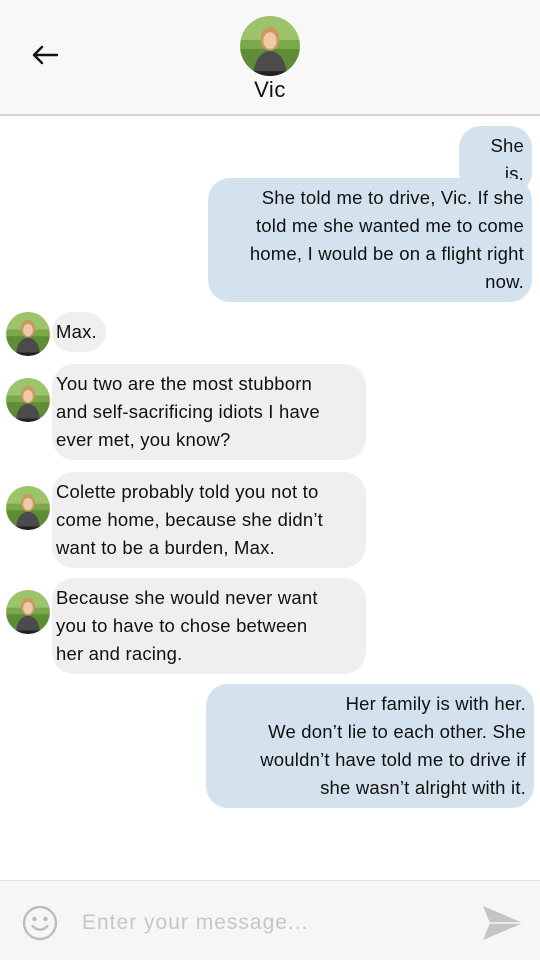  Describe the element at coordinates (386, 253) in the screenshot. I see `bubble-line: home, I would be on a flight right` at that location.